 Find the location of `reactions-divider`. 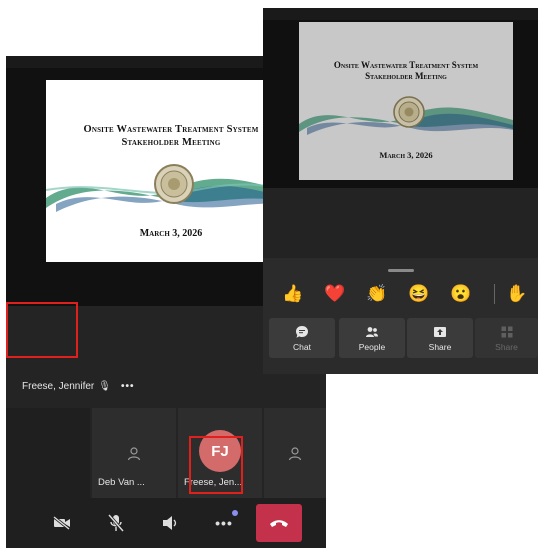

reactions-divider is located at coordinates (494, 294).